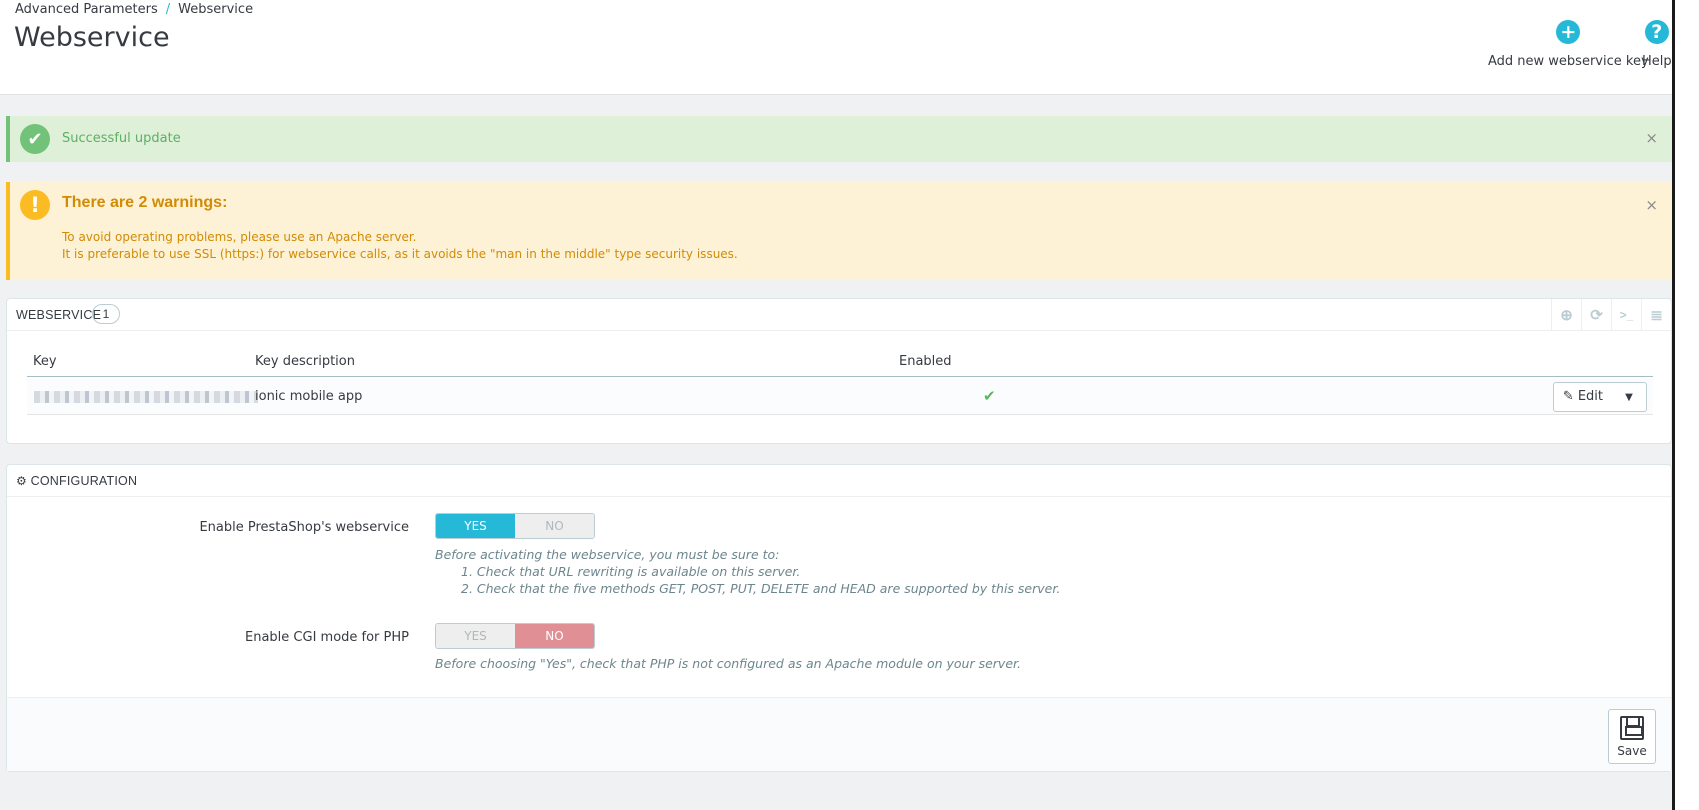  What do you see at coordinates (59, 315) in the screenshot?
I see `panel-title: WEBSERVICE` at bounding box center [59, 315].